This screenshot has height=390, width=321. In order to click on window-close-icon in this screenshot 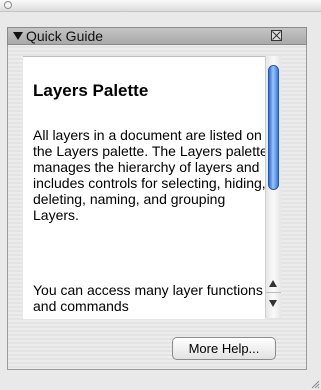, I will do `click(8, 5)`.